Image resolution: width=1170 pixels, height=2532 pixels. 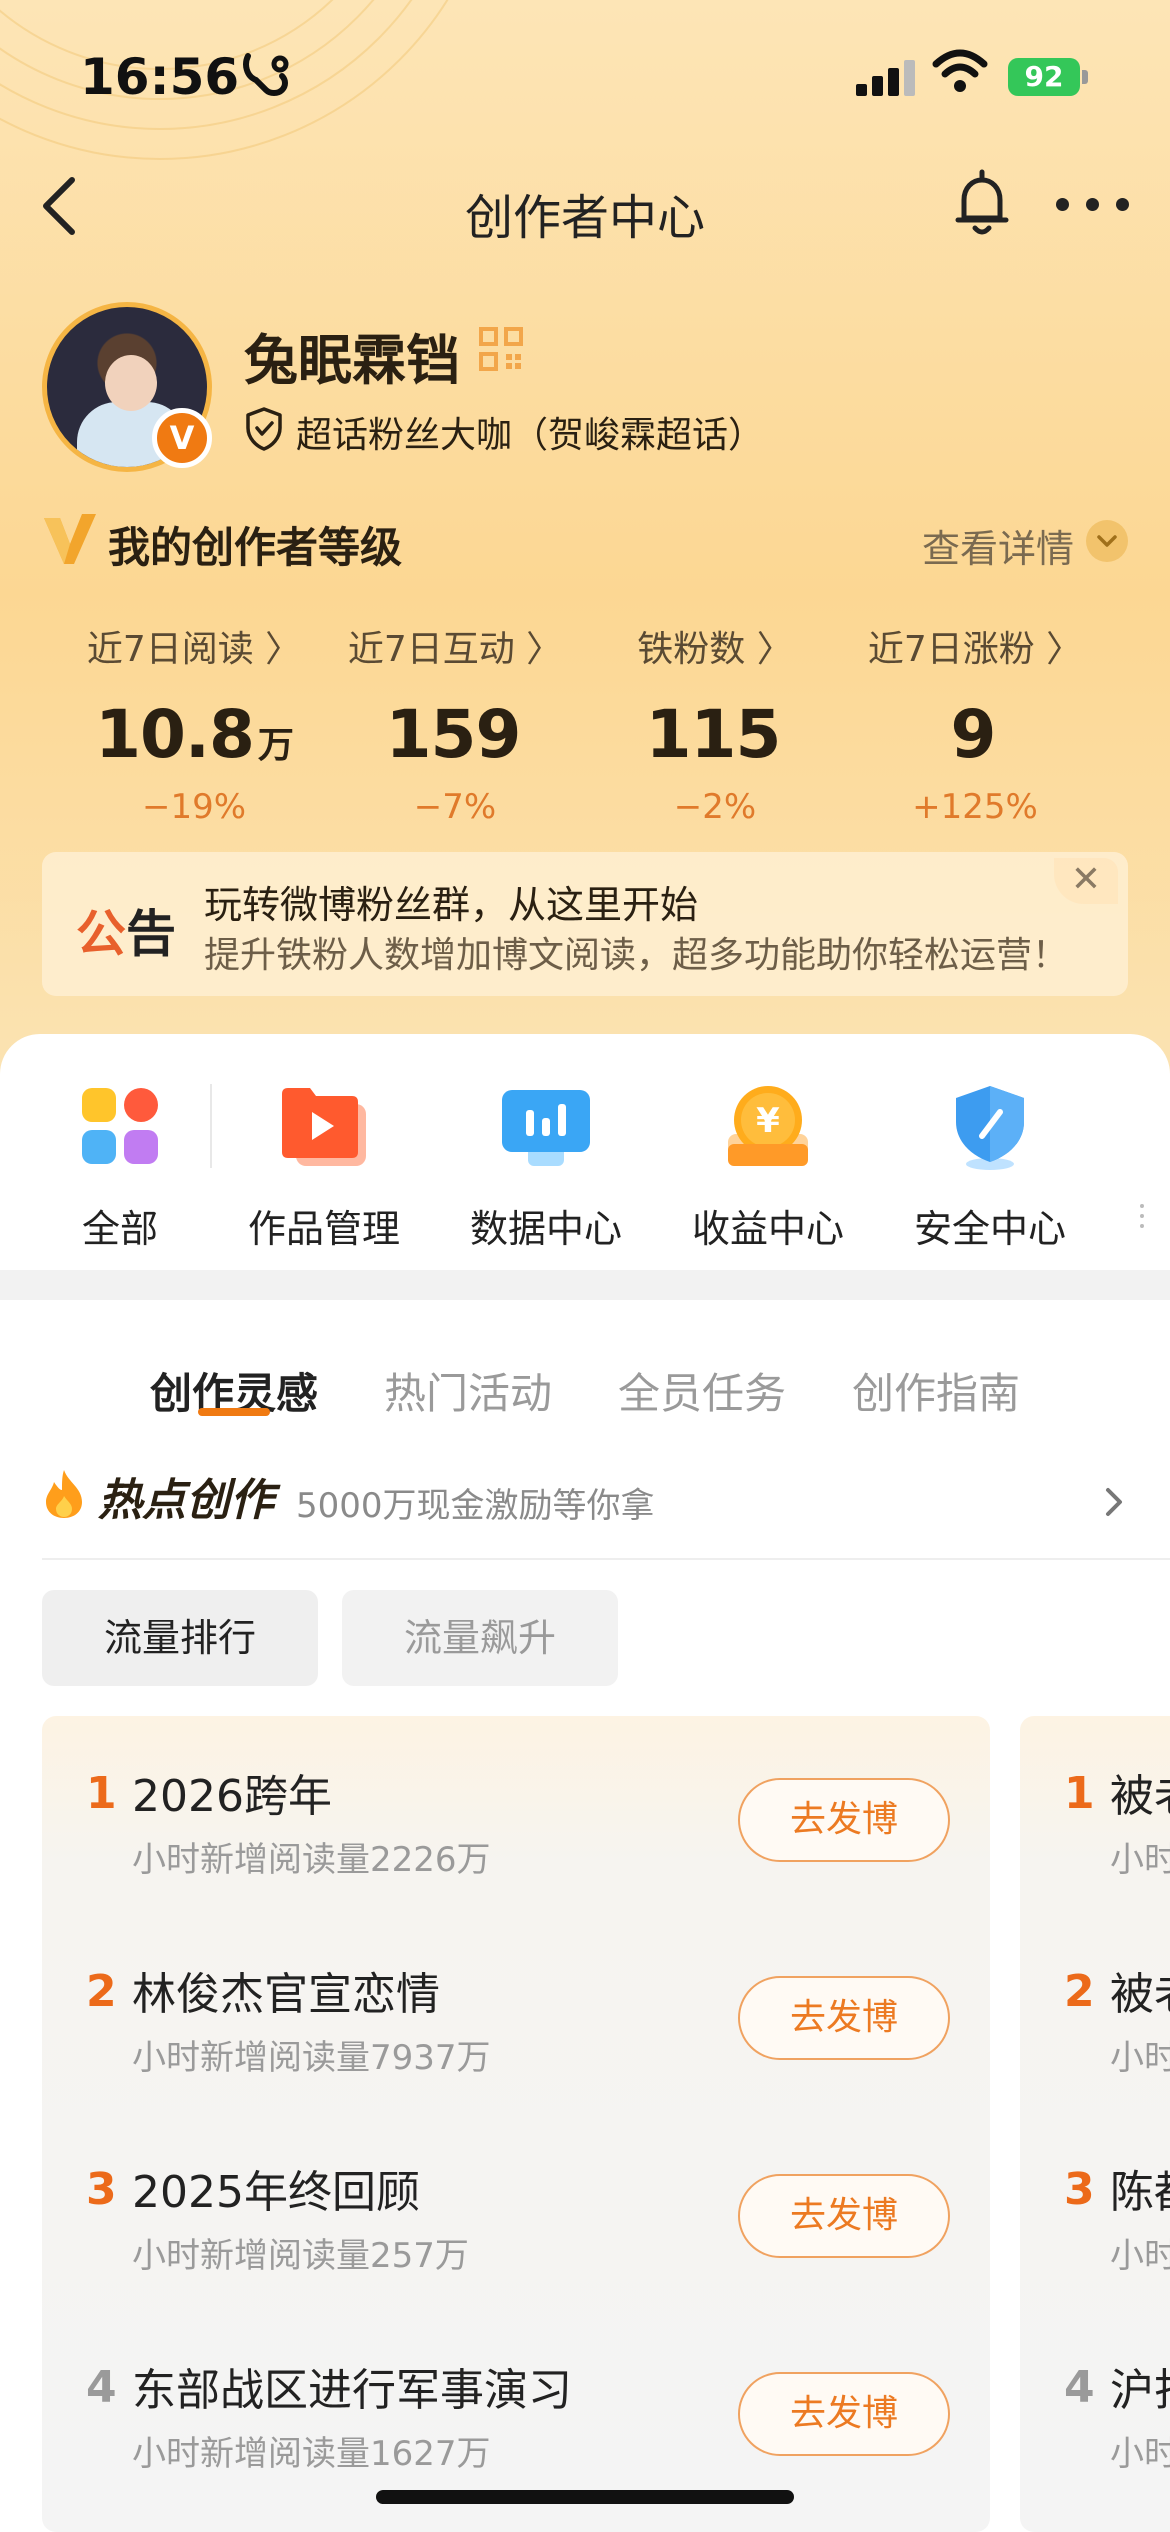 What do you see at coordinates (1094, 206) in the screenshot?
I see `more-icon` at bounding box center [1094, 206].